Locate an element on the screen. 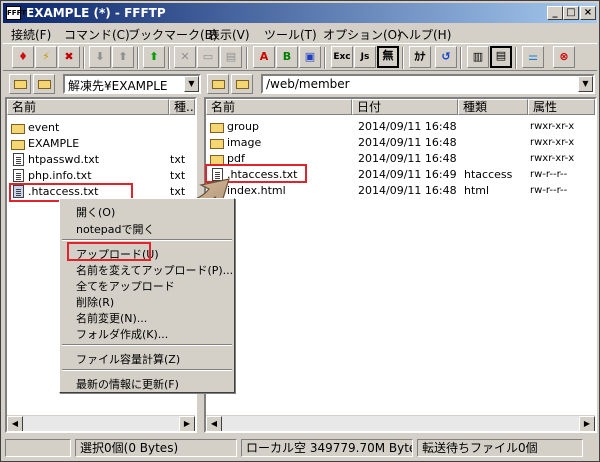 Image resolution: width=600 pixels, height=462 pixels. new-folder-icon: ▤ is located at coordinates (231, 57).